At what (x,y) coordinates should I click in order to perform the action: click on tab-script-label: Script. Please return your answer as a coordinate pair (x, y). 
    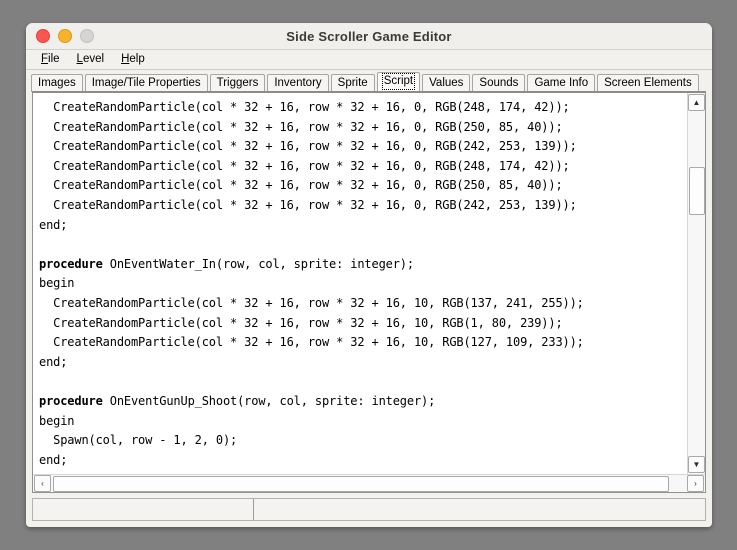
    Looking at the image, I should click on (398, 81).